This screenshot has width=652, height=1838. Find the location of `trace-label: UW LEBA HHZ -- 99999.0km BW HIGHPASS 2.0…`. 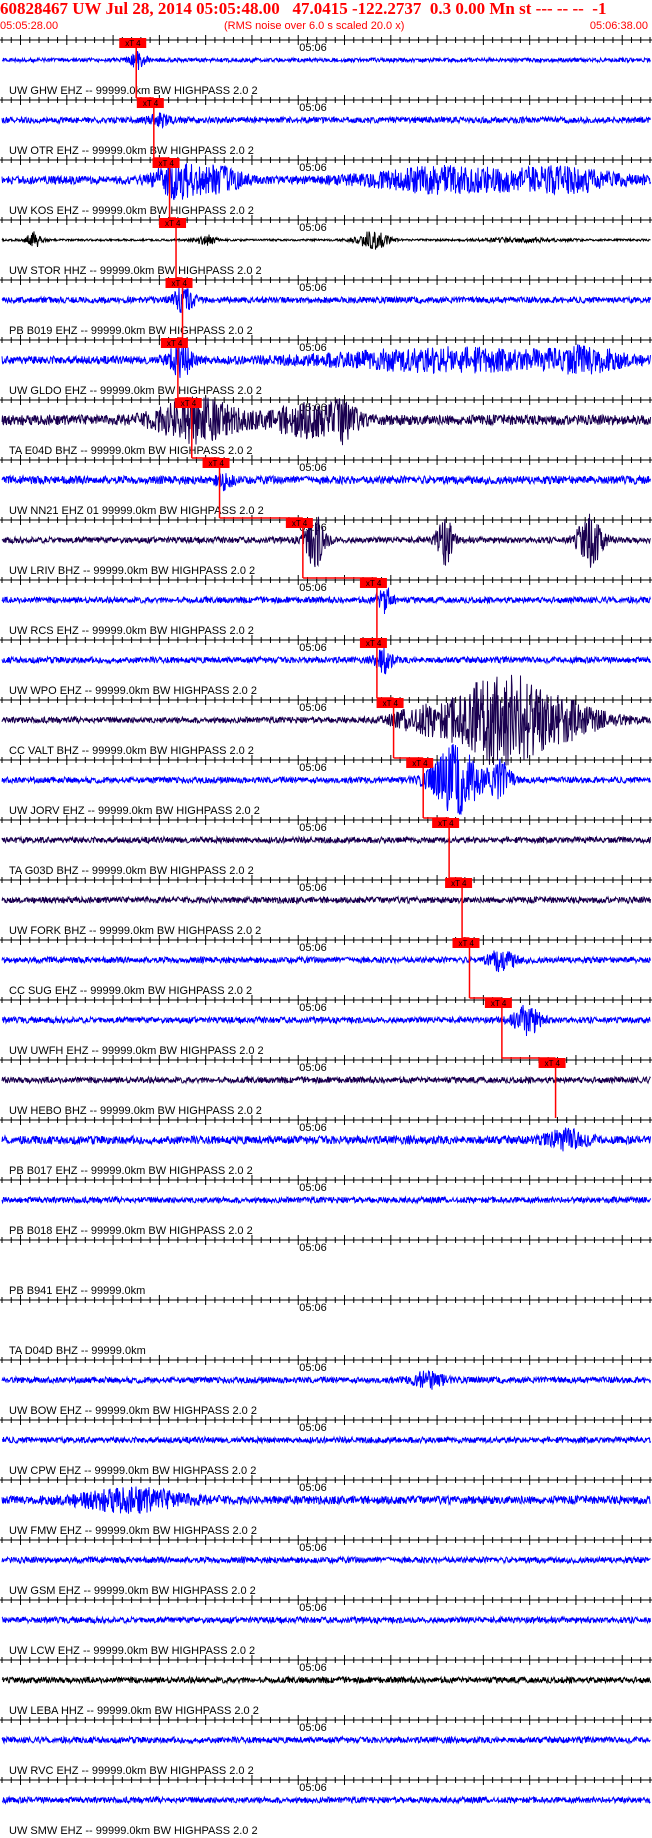

trace-label: UW LEBA HHZ -- 99999.0km BW HIGHPASS 2.0… is located at coordinates (134, 1711).